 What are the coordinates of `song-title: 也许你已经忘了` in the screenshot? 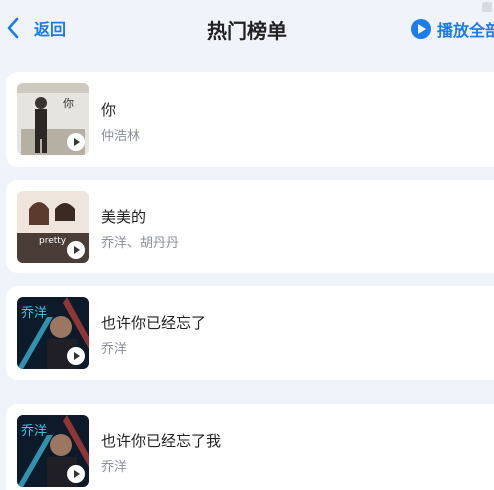 It's located at (154, 323).